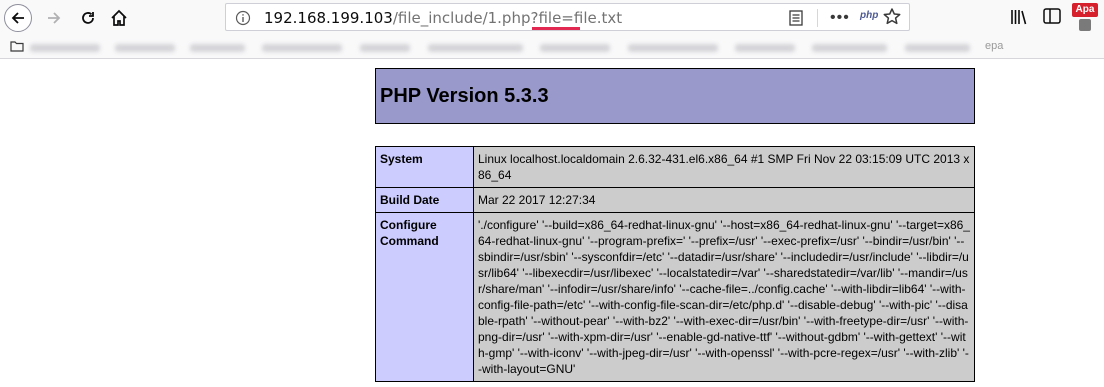 The image size is (1104, 387). Describe the element at coordinates (1085, 25) in the screenshot. I see `extension-icon` at that location.